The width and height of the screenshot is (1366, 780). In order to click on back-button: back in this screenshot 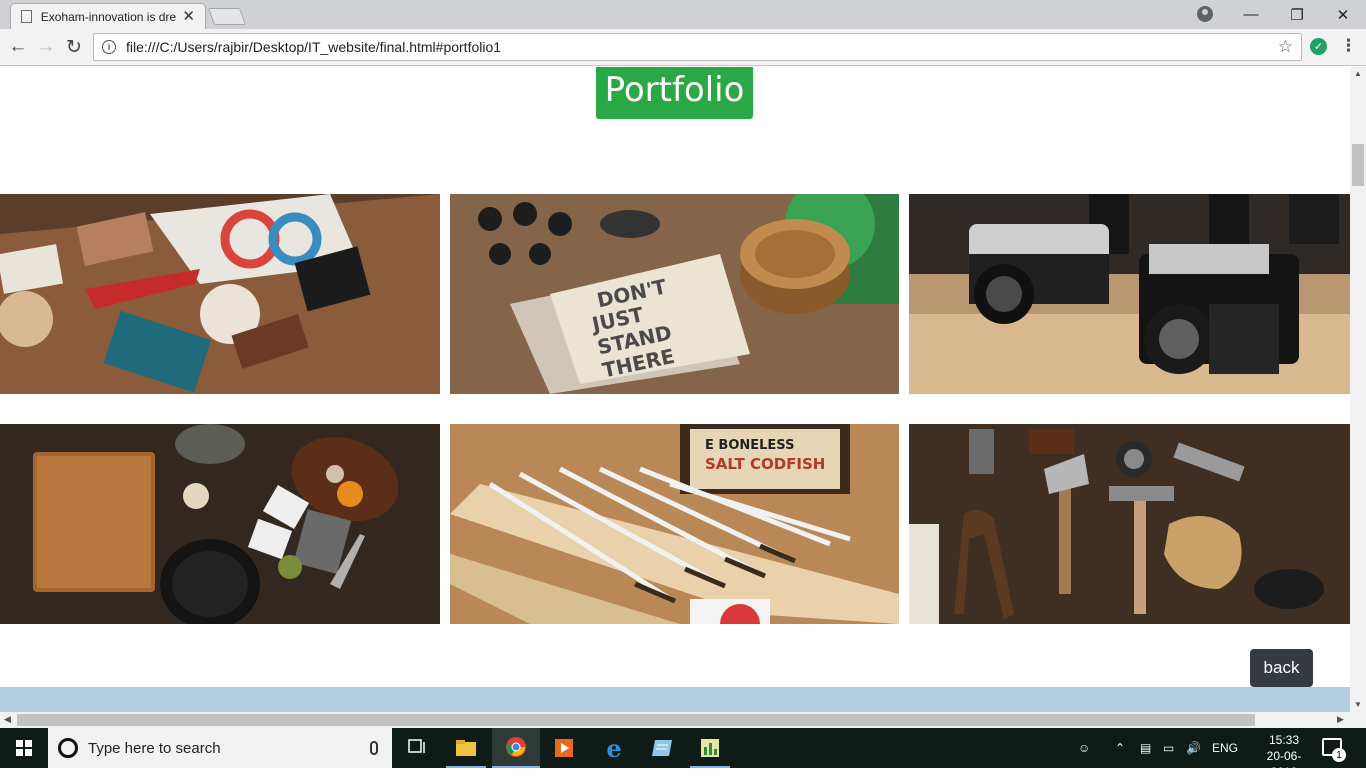, I will do `click(1281, 668)`.